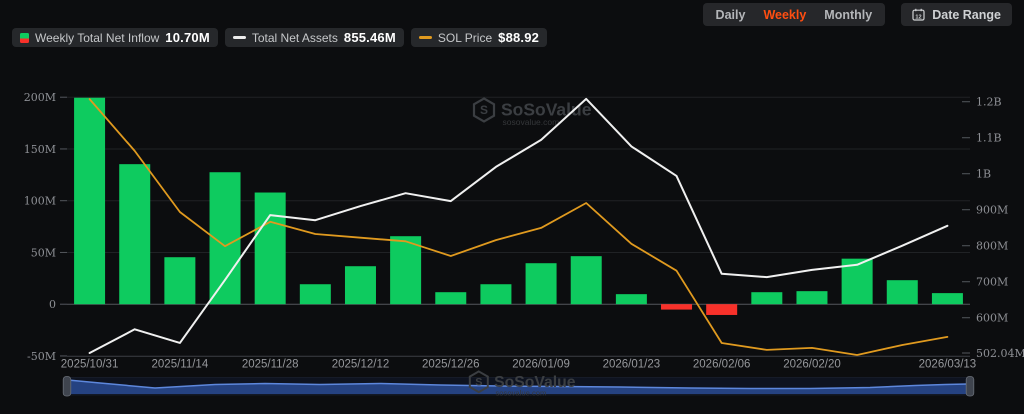 The width and height of the screenshot is (1024, 414). Describe the element at coordinates (518, 383) in the screenshot. I see `datazoom-slider: S SoSoValuesosovalue.com` at that location.